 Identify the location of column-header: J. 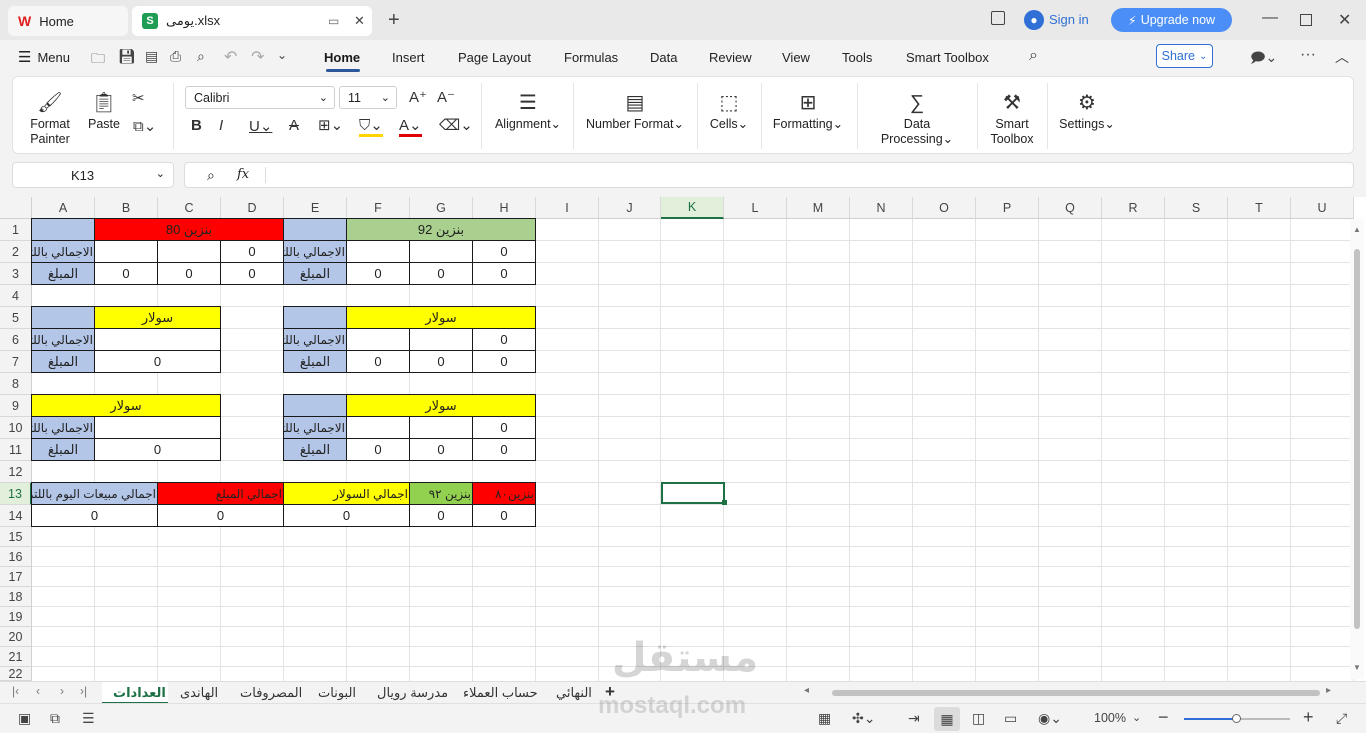
(630, 208).